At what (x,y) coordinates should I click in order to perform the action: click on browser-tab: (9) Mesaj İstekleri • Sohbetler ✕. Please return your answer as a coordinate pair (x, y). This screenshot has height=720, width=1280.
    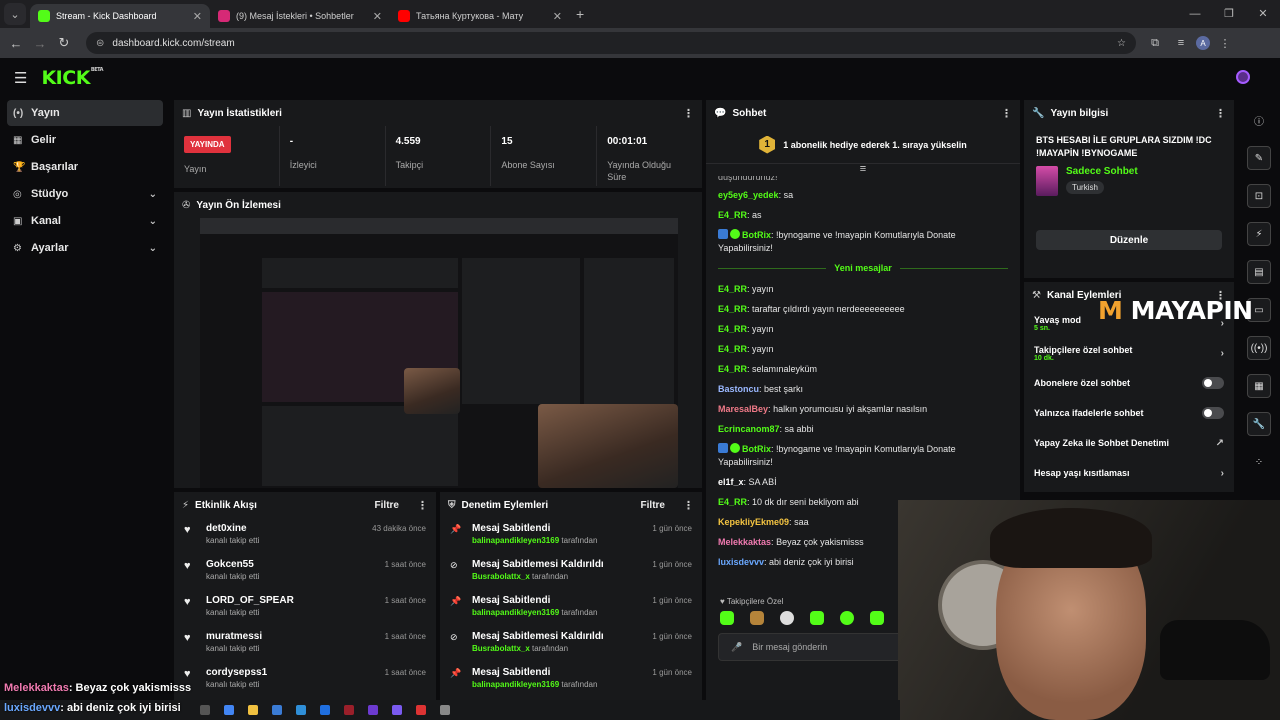
    Looking at the image, I should click on (300, 16).